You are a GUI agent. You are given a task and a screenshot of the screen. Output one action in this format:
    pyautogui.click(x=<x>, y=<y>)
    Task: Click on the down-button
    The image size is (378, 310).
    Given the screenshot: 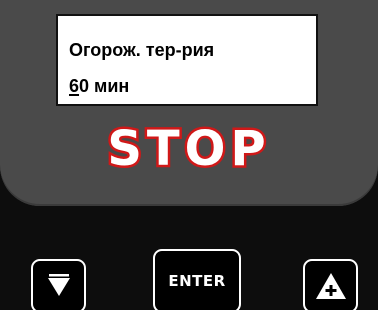 What is the action you would take?
    pyautogui.click(x=58, y=284)
    